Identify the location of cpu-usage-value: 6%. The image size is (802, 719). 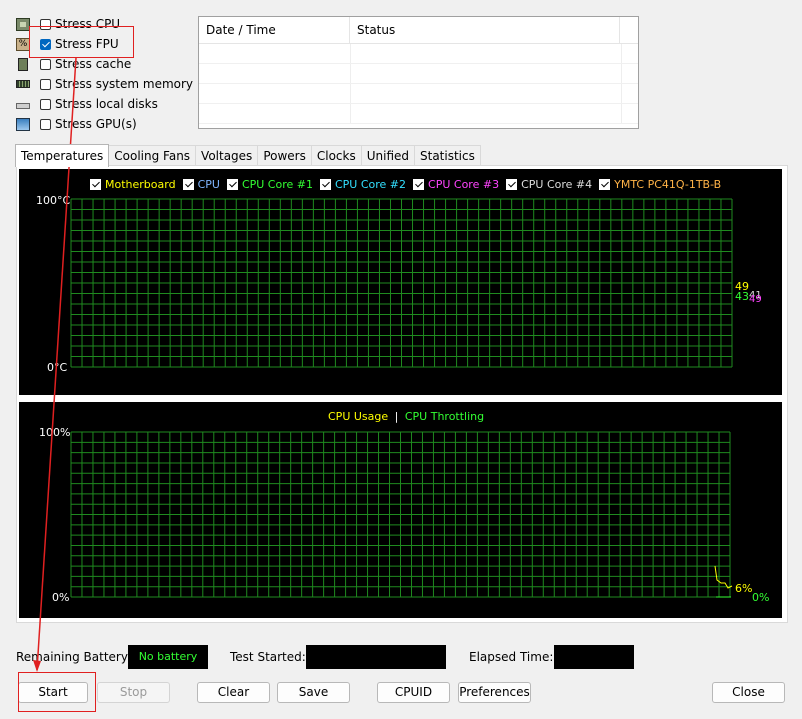
(744, 588).